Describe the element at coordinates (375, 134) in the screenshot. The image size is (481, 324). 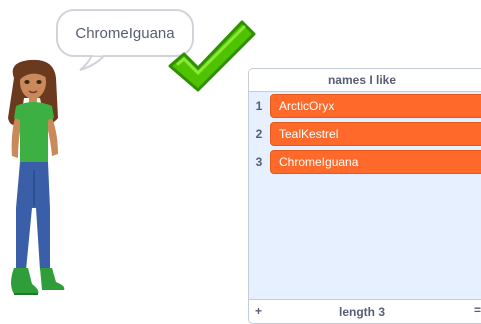
I see `list-item-value: TealKestrel` at that location.